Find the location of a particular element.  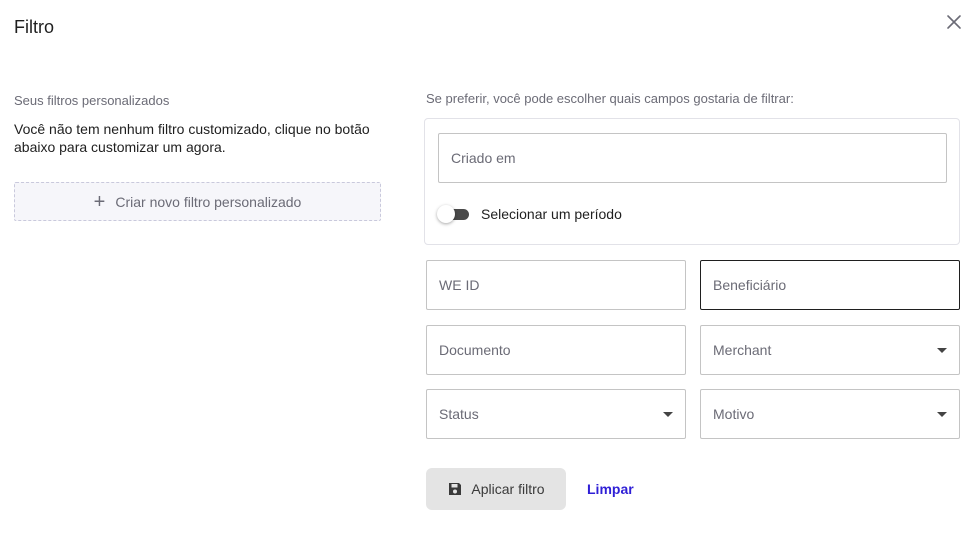

close-button is located at coordinates (954, 22).